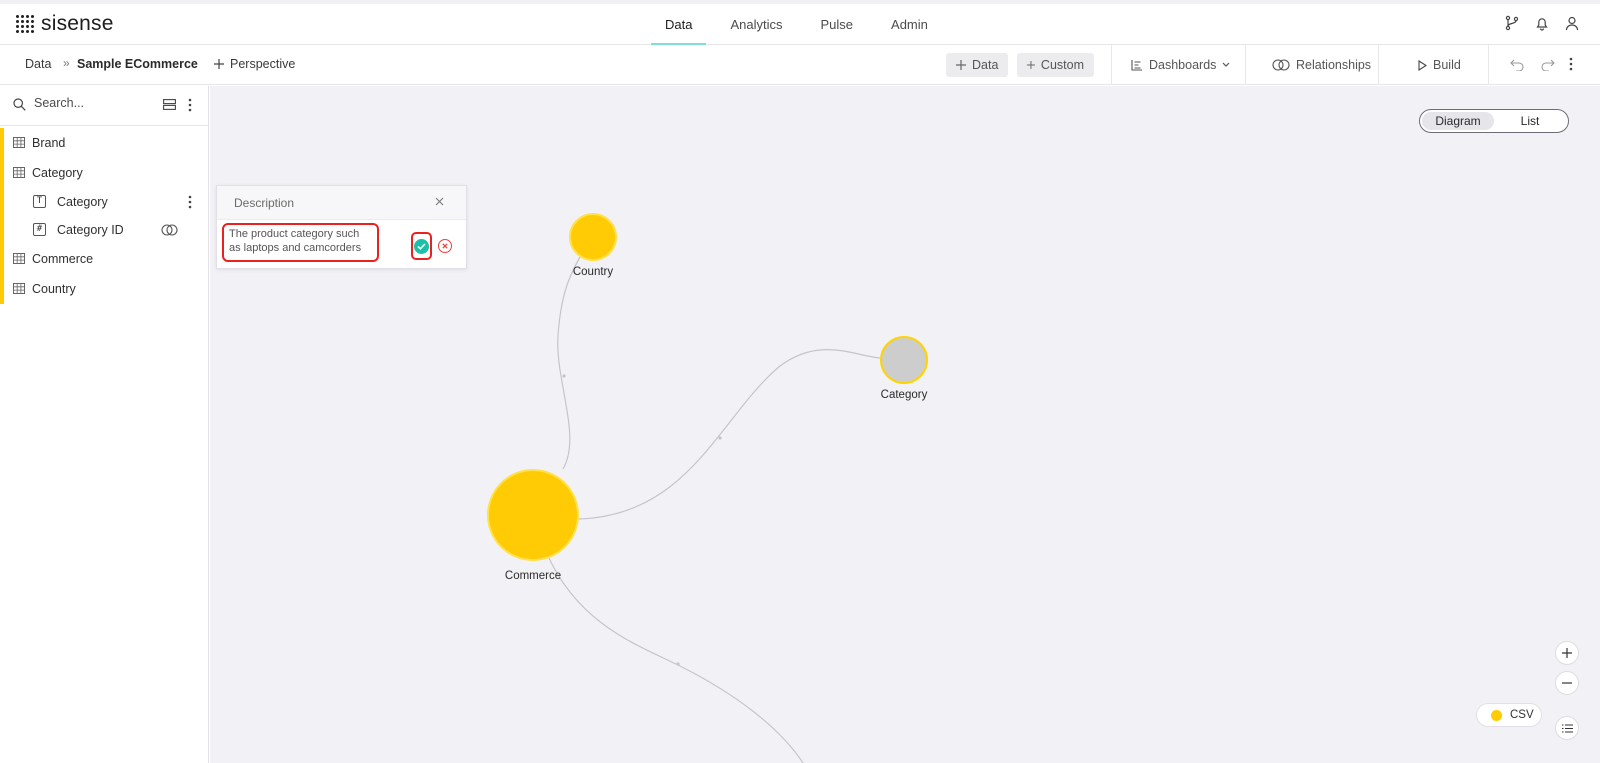  Describe the element at coordinates (1447, 65) in the screenshot. I see `build-label: Build` at that location.